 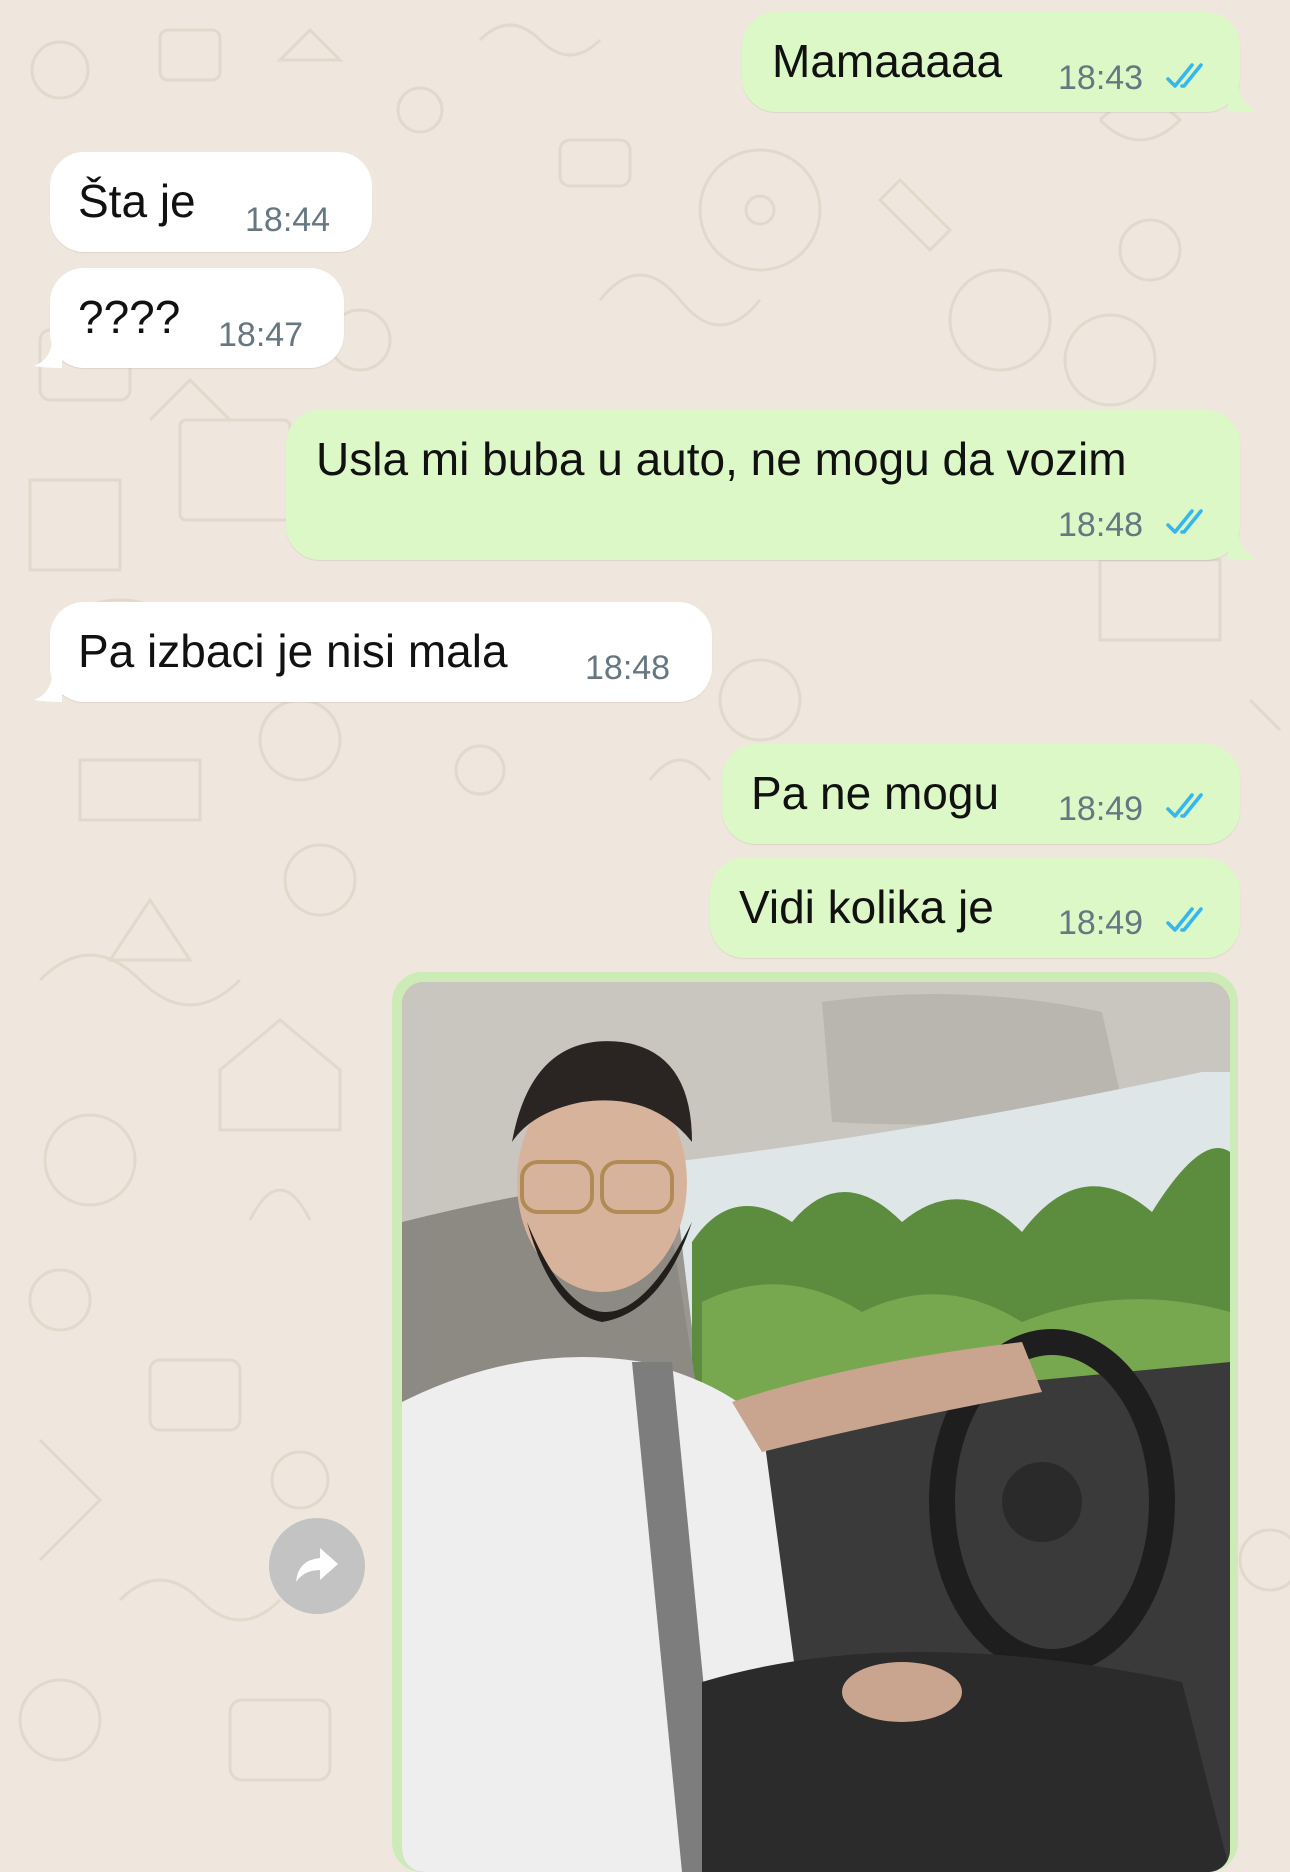 I want to click on message-text: Vidi kolika je, so click(x=866, y=907).